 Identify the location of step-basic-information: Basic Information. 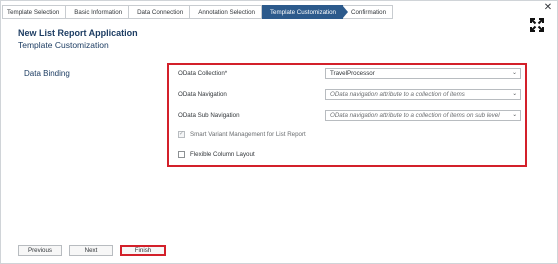
(98, 12).